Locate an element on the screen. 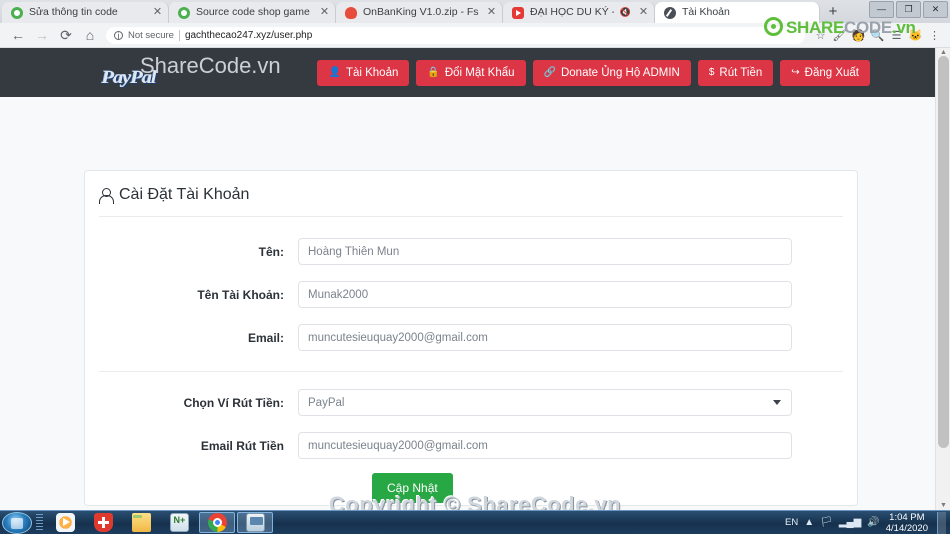  scroll-down-icon: ▼ is located at coordinates (943, 505).